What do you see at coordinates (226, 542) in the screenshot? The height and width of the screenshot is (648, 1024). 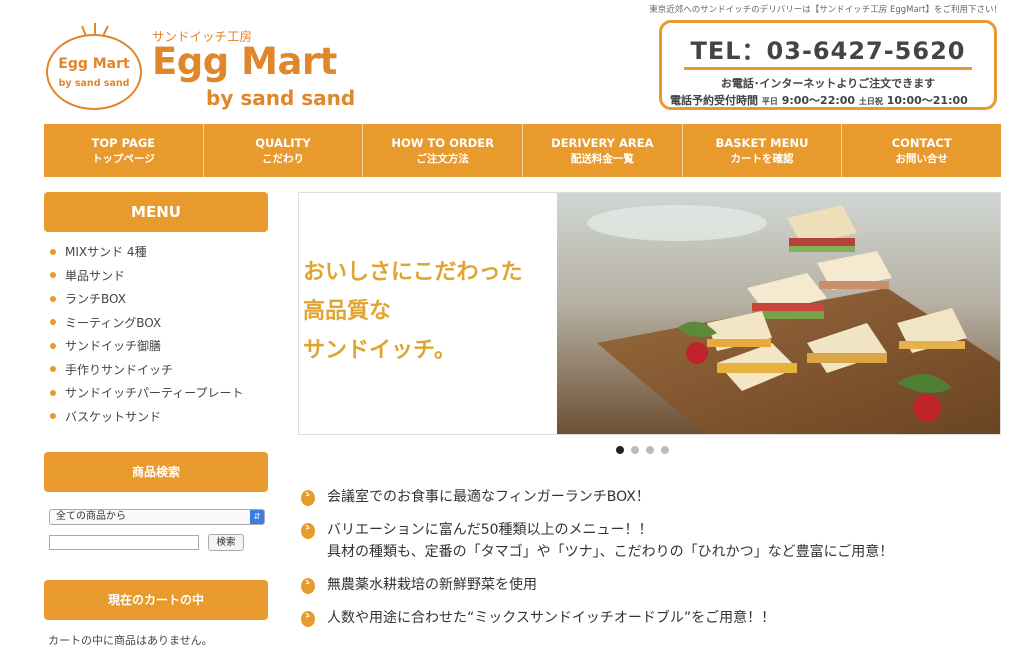 I see `search-button: 検索` at bounding box center [226, 542].